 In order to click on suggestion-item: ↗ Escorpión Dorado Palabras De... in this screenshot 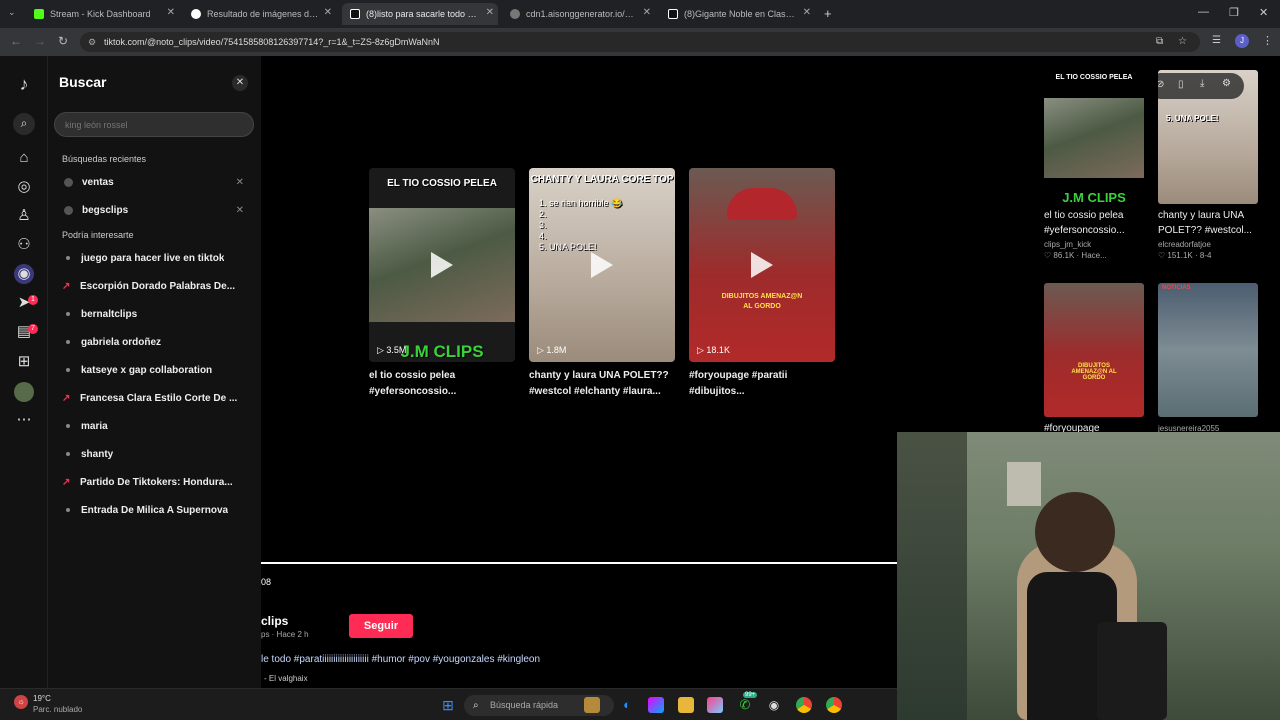, I will do `click(157, 286)`.